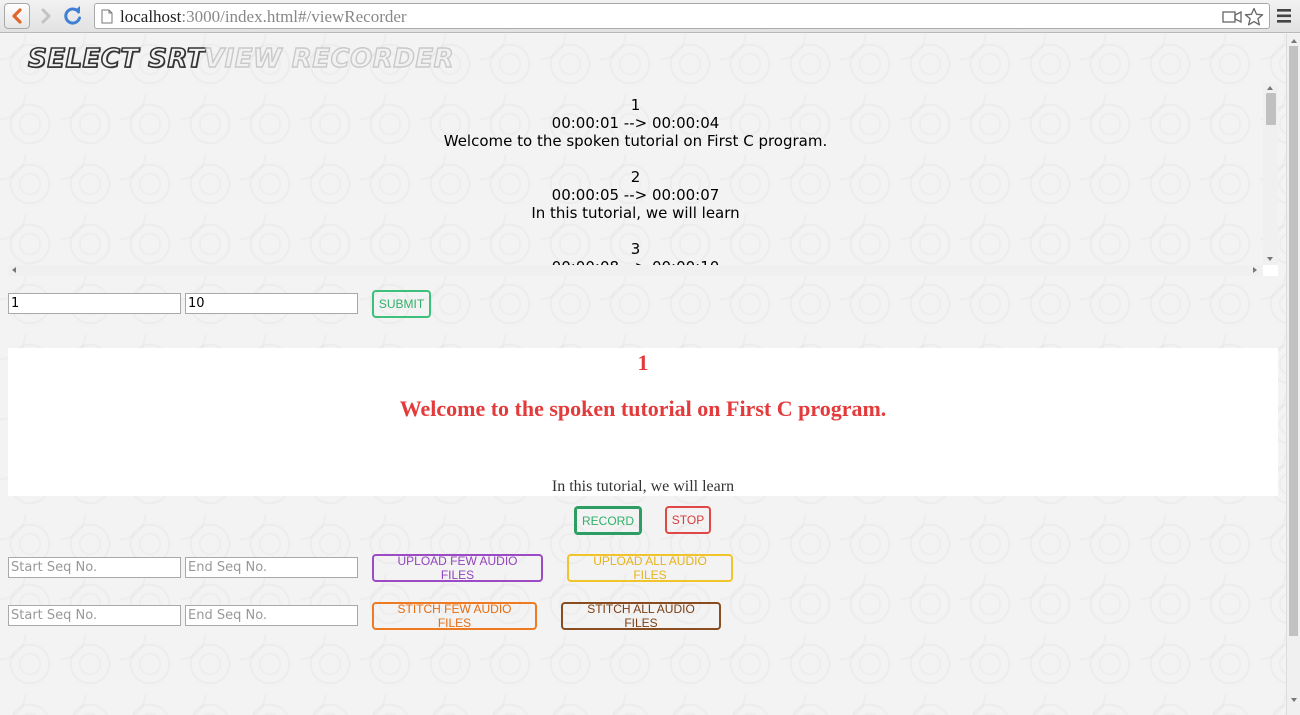 Image resolution: width=1300 pixels, height=715 pixels. I want to click on scroll-down-arrow-icon, so click(1270, 259).